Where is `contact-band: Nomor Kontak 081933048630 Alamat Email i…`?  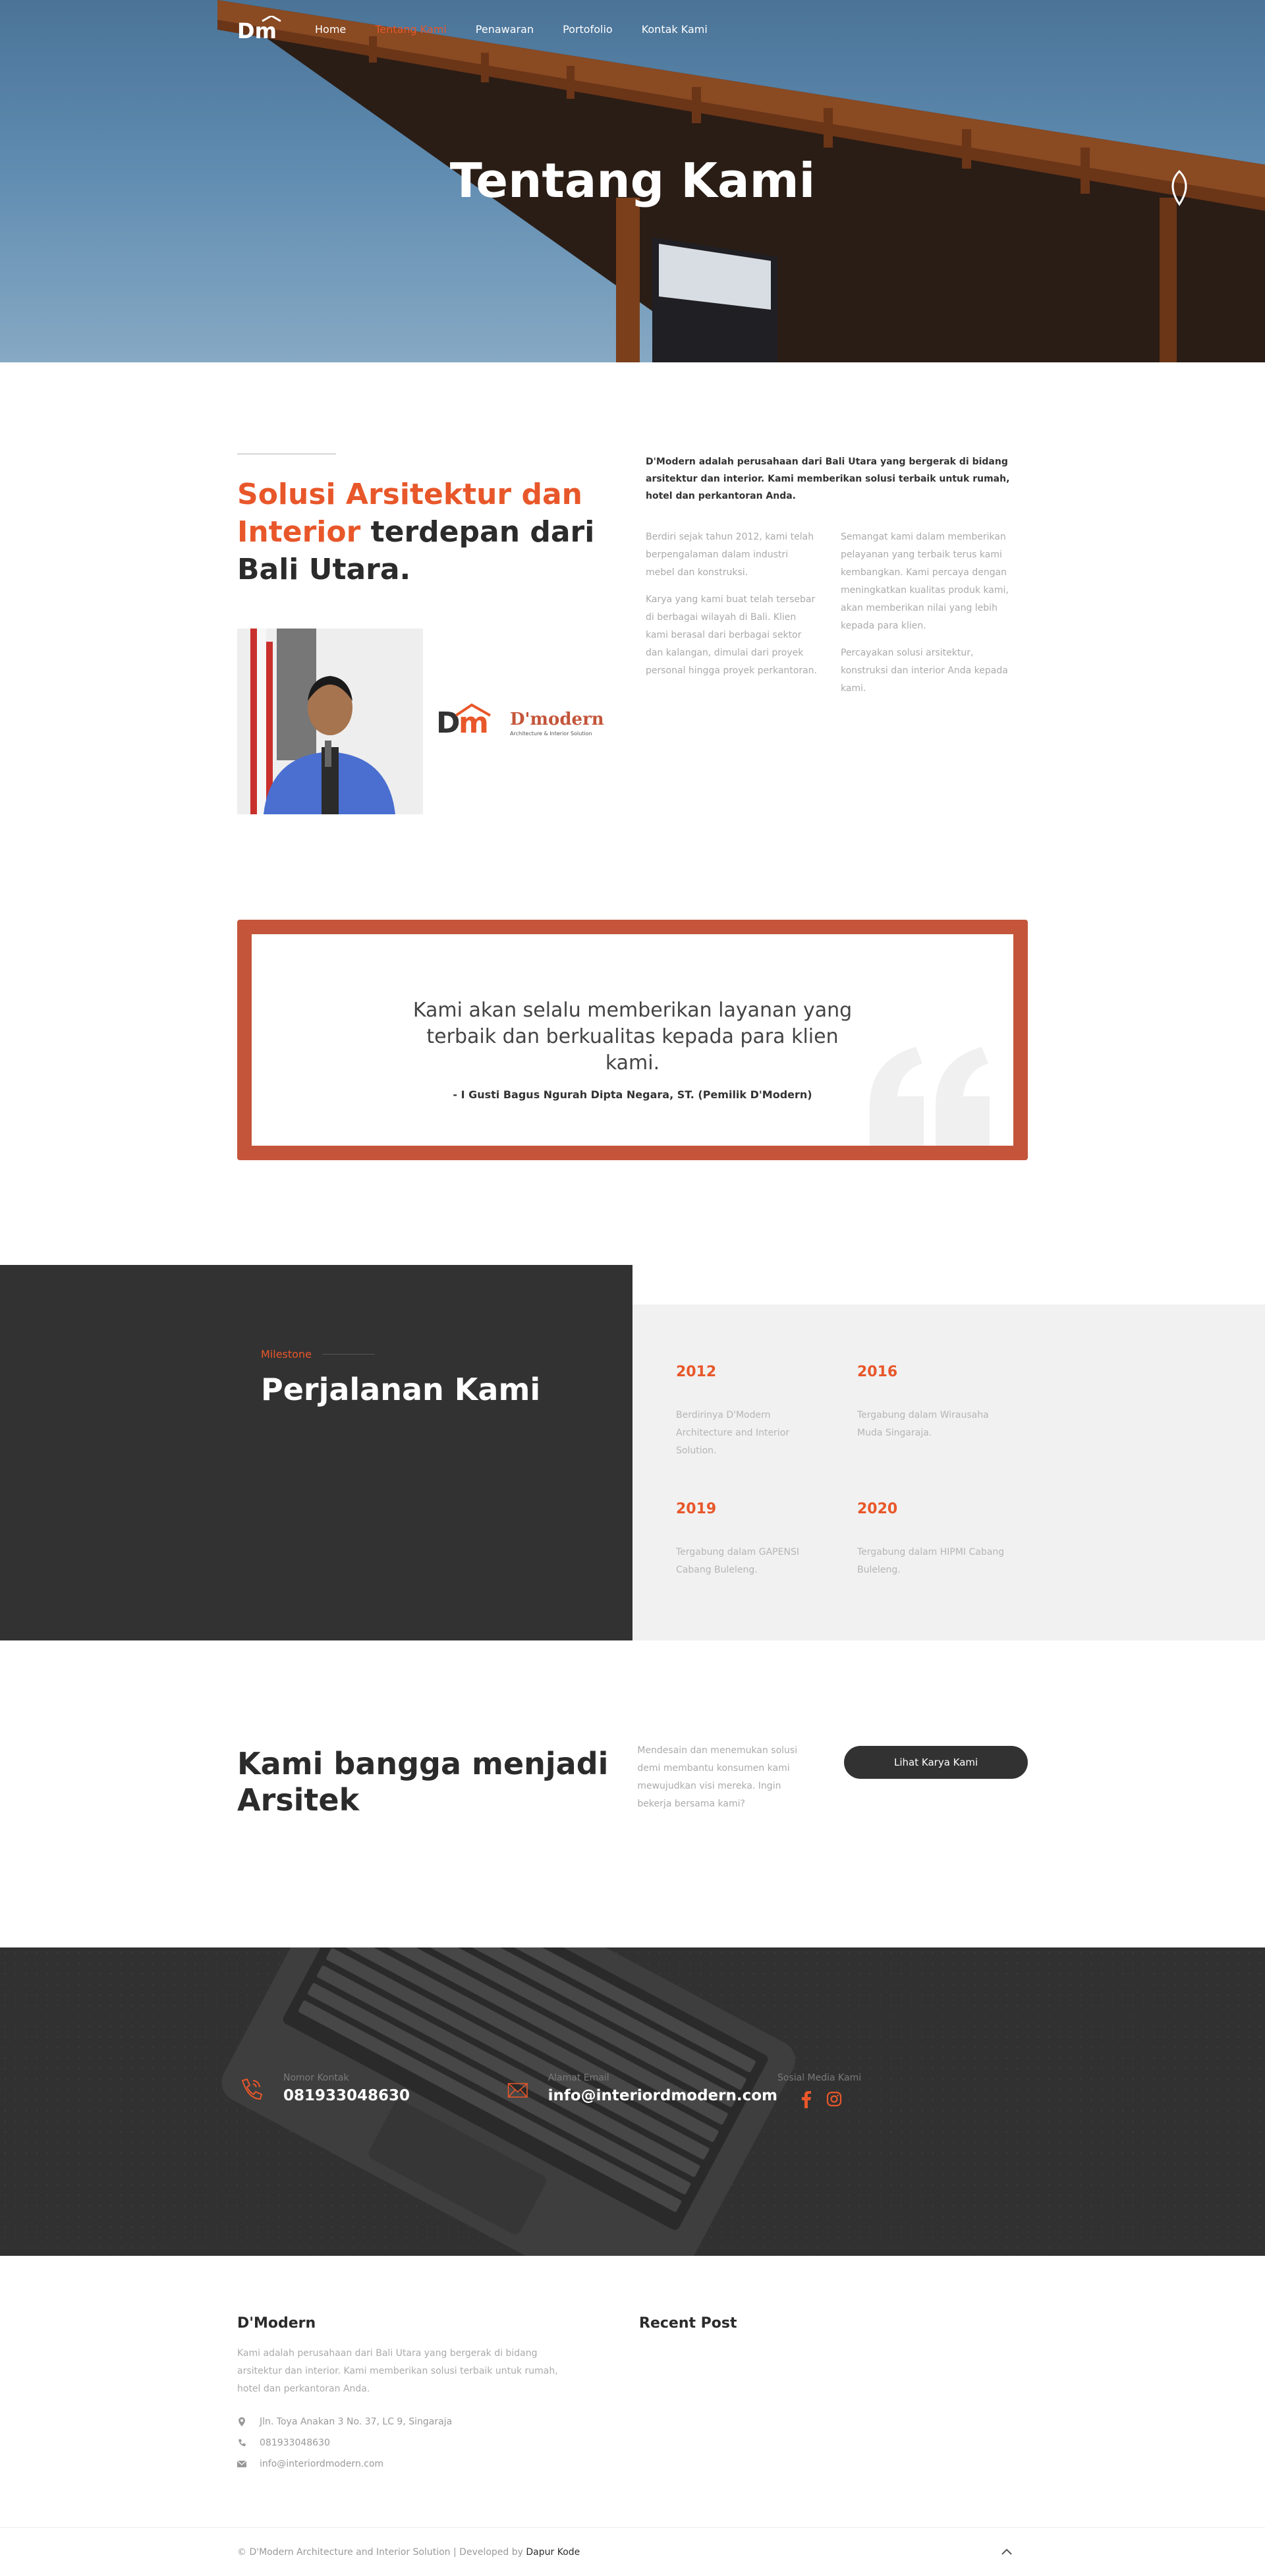 contact-band: Nomor Kontak 081933048630 Alamat Email i… is located at coordinates (632, 2101).